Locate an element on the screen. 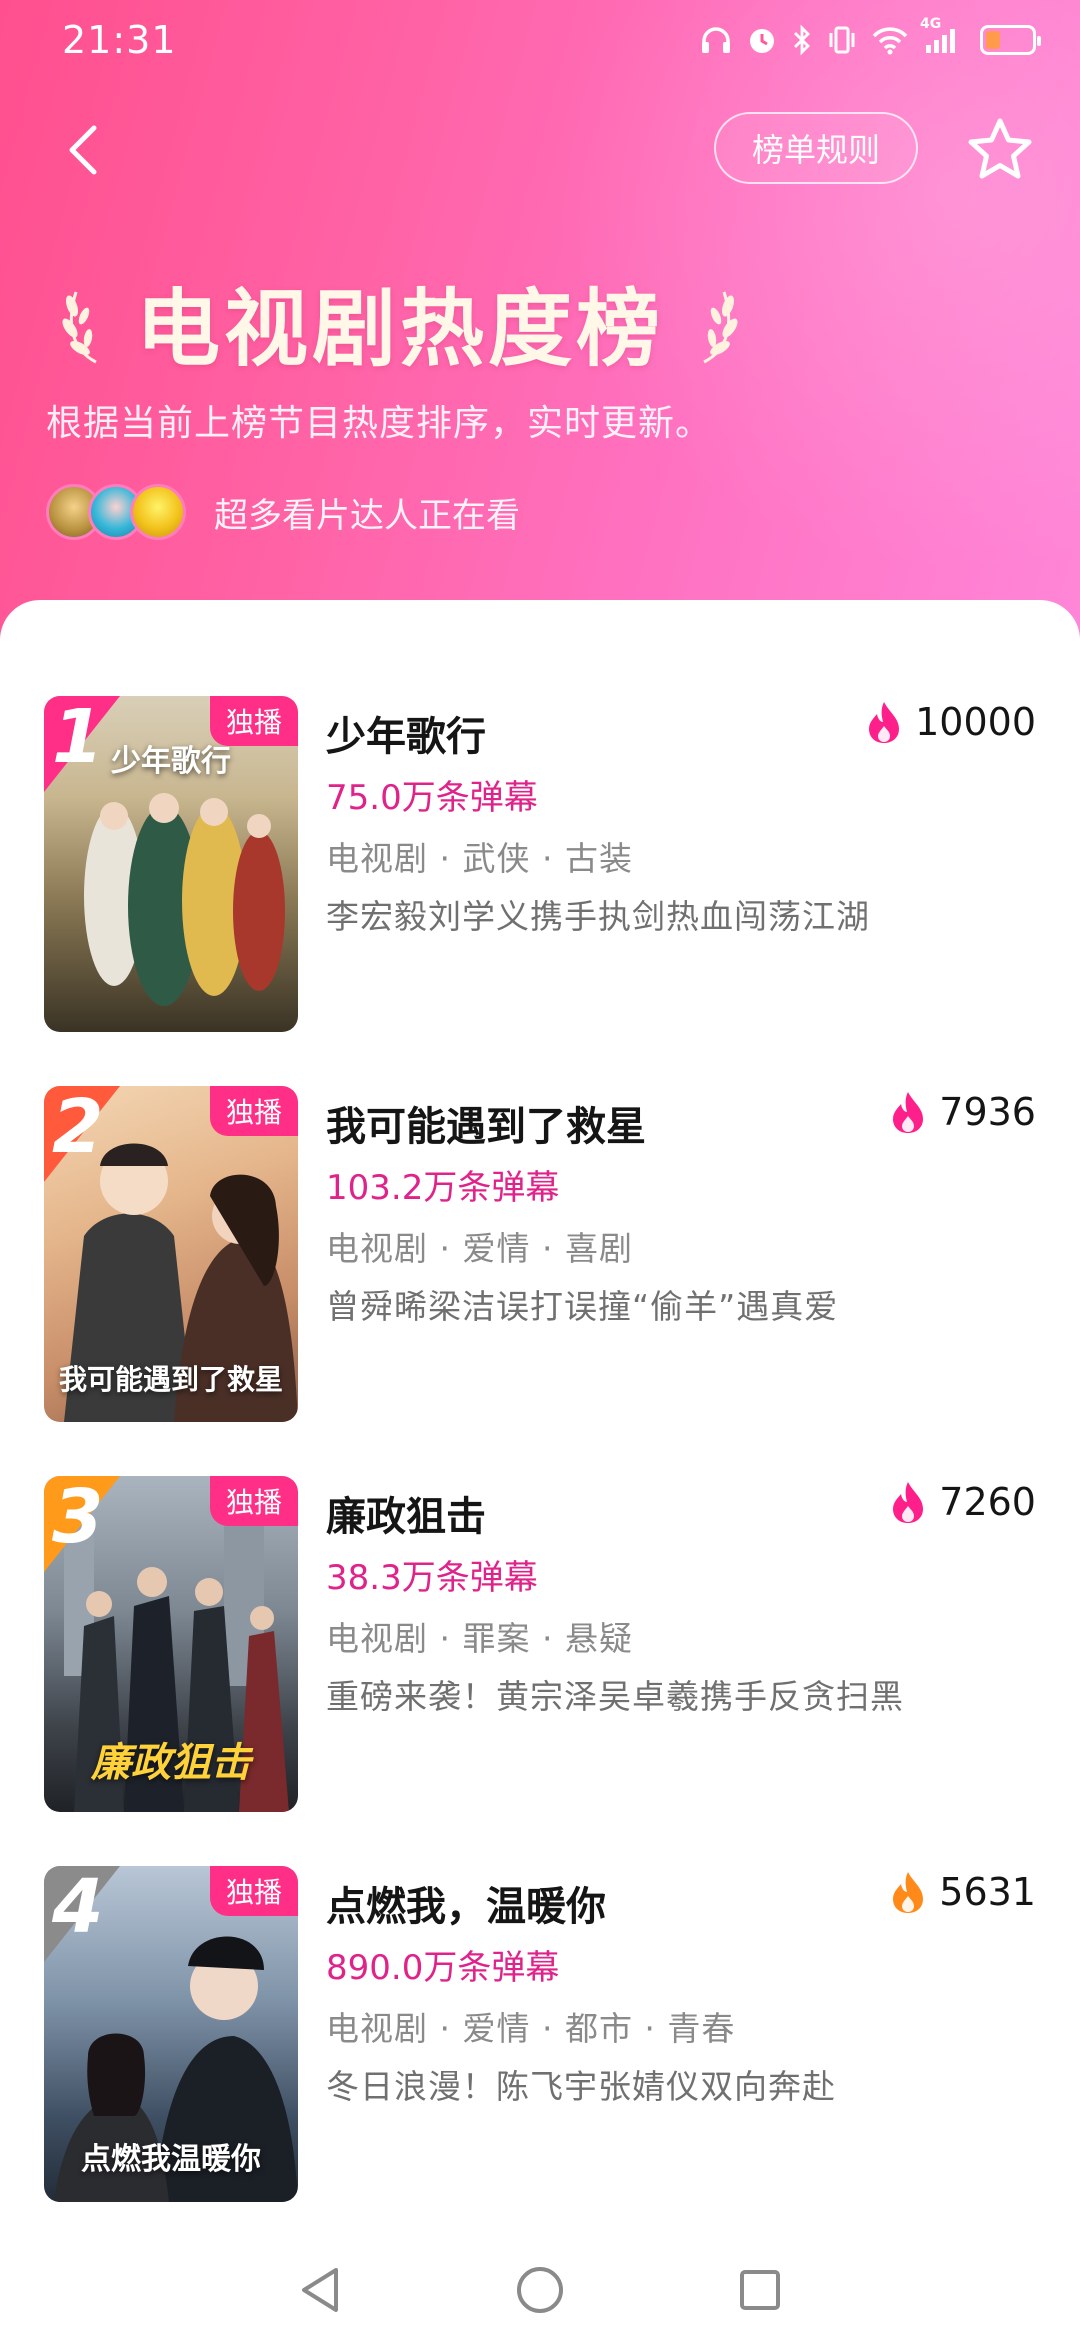 The height and width of the screenshot is (2340, 1080). heat-score: 7936 is located at coordinates (963, 1112).